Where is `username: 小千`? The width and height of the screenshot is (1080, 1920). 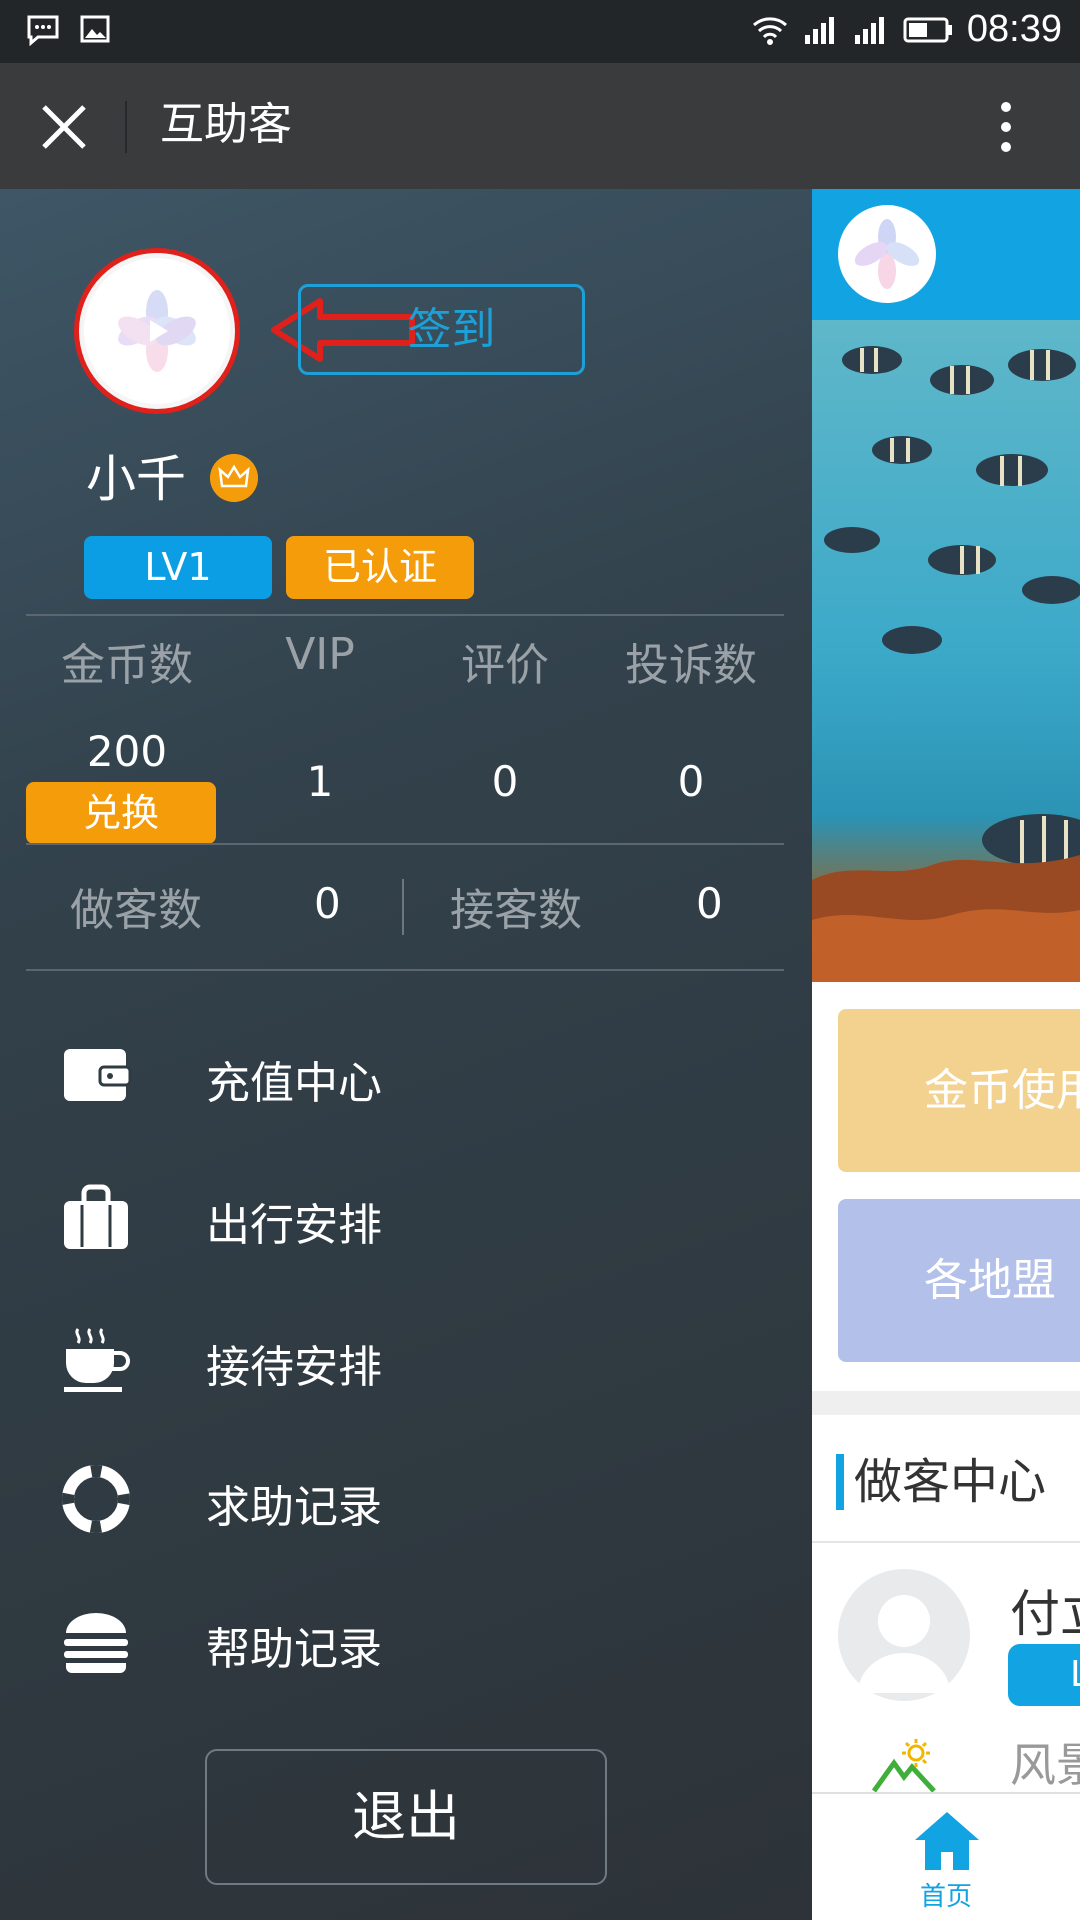 username: 小千 is located at coordinates (136, 479).